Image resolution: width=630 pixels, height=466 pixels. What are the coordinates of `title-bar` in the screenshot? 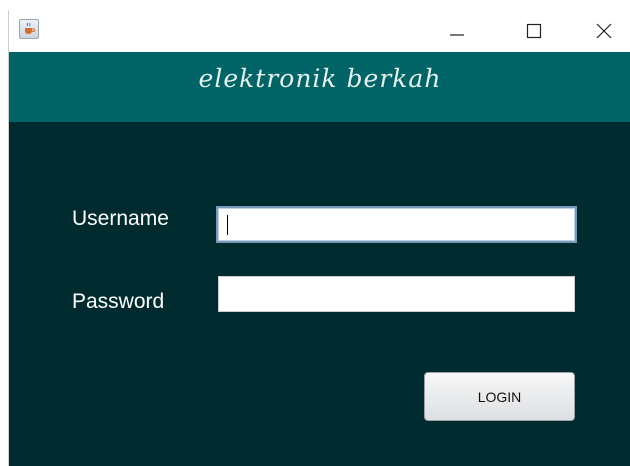 It's located at (319, 31).